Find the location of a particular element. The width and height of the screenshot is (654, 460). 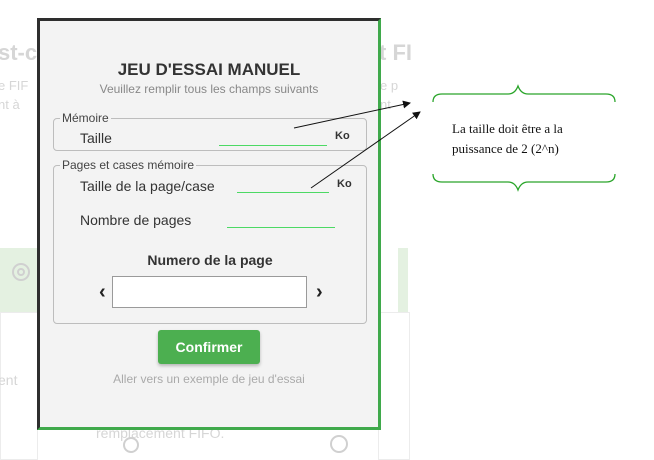

page-count-input is located at coordinates (281, 220).